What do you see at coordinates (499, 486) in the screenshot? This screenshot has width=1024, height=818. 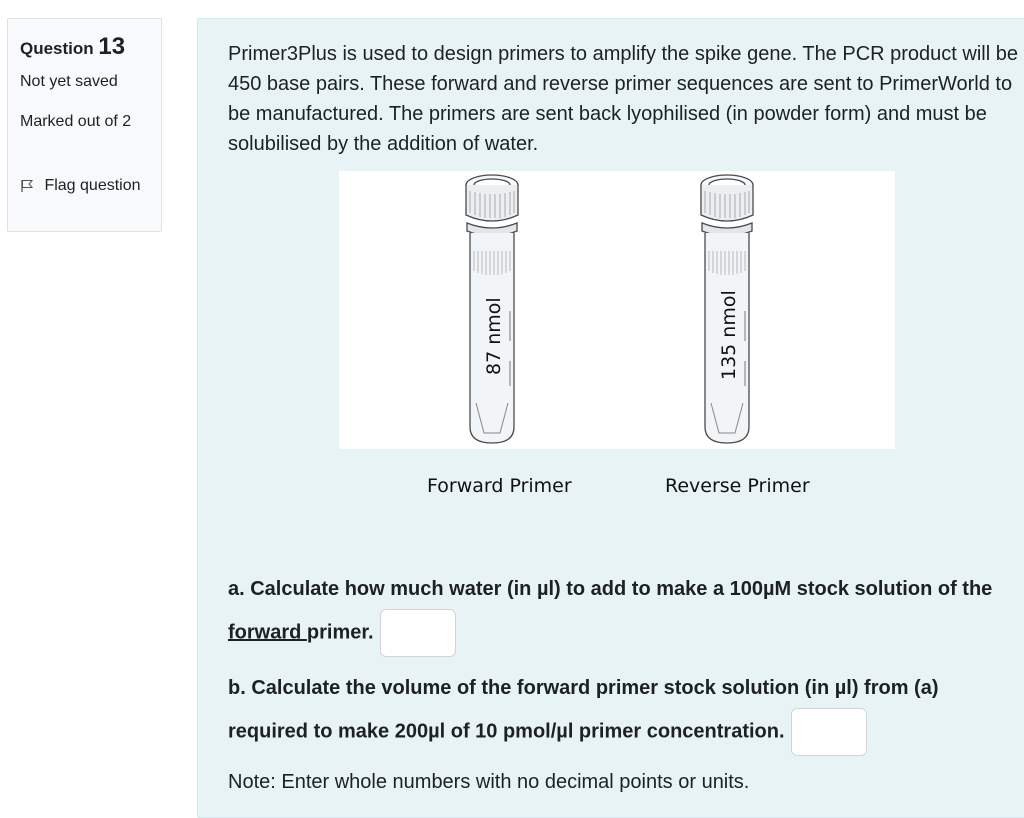 I see `forward-primer-caption: Forward Primer` at bounding box center [499, 486].